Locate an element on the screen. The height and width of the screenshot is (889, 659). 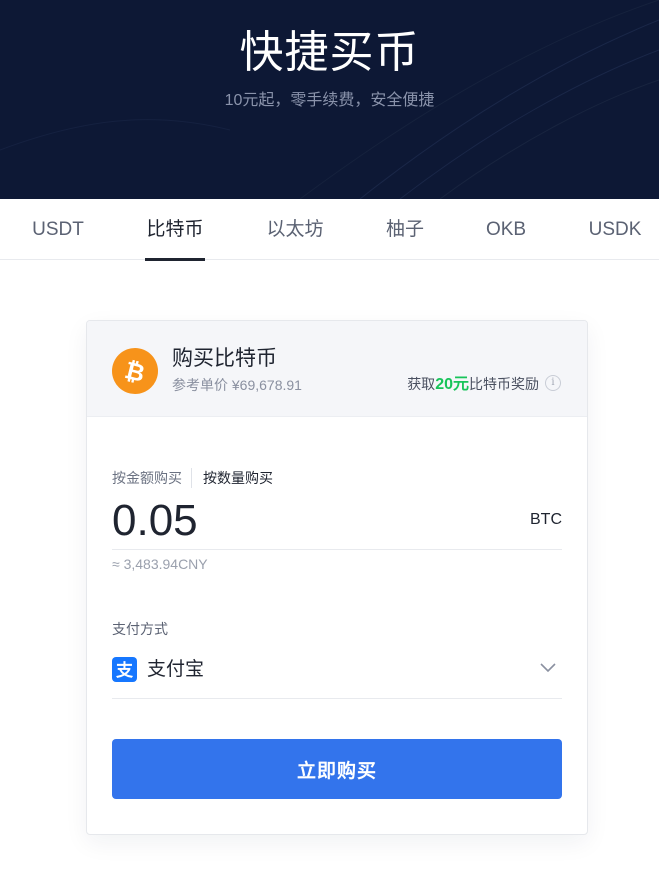
mode-by-quantity: 按数量购买 is located at coordinates (232, 478).